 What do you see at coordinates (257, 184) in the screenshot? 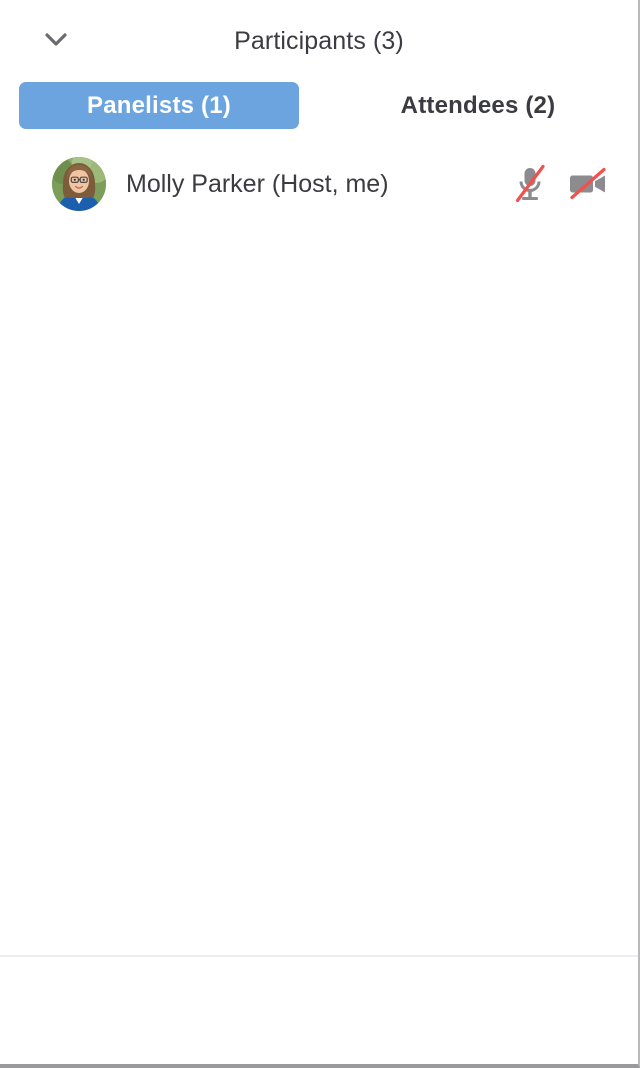
I see `participant-name: Molly Parker (Host, me)` at bounding box center [257, 184].